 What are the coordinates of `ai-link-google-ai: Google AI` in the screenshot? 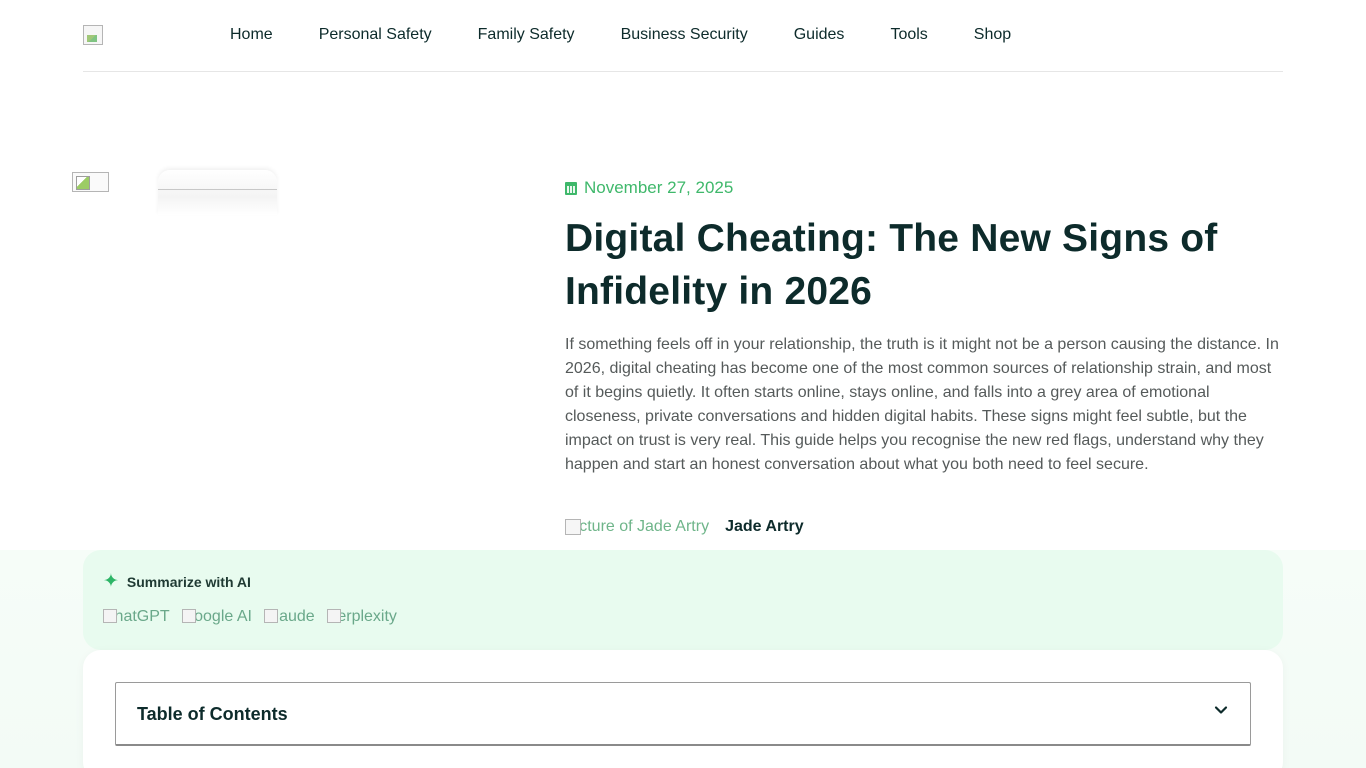 It's located at (216, 617).